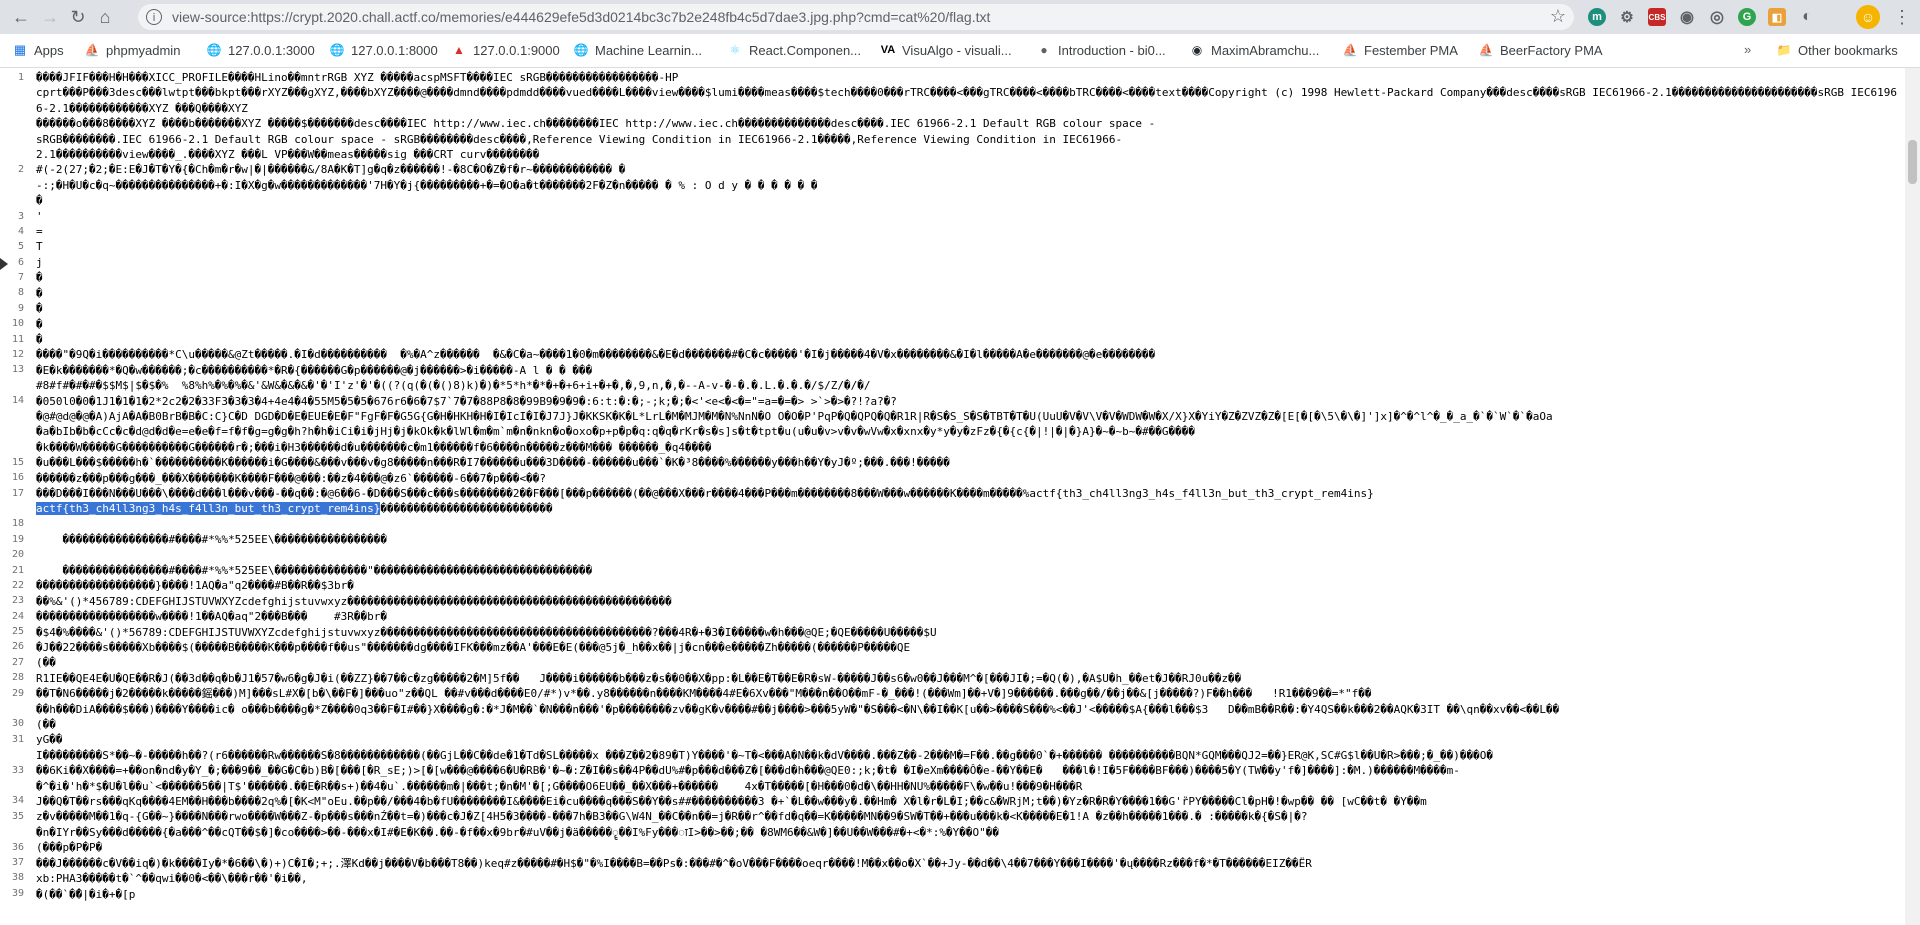 This screenshot has height=925, width=1920. I want to click on site-info-icon: i, so click(154, 17).